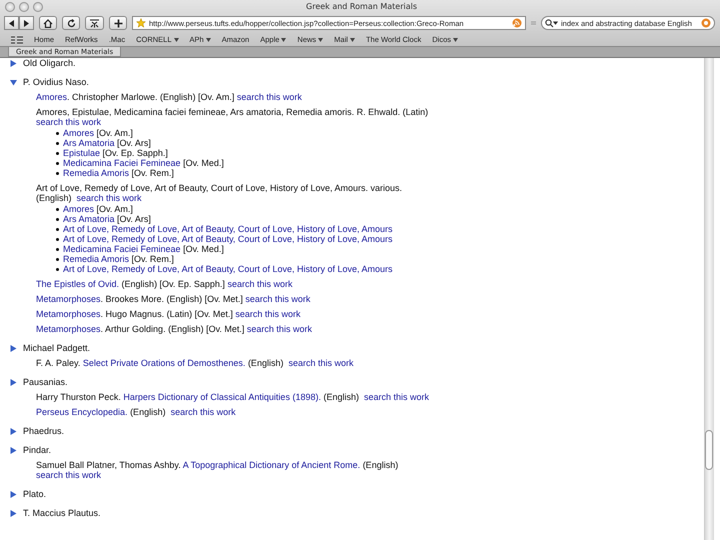  What do you see at coordinates (82, 412) in the screenshot?
I see `link: Perseus Encyclopedia.` at bounding box center [82, 412].